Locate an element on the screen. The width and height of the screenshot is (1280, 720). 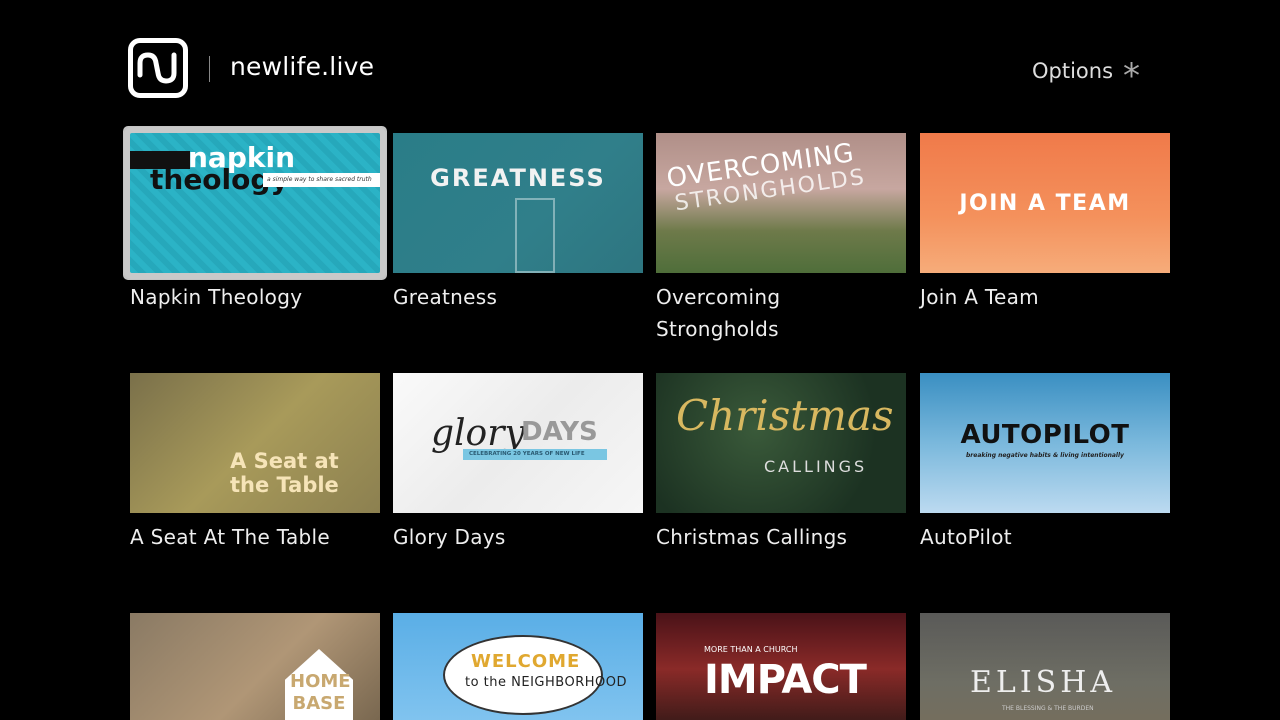
series-thumbnail: MORE THAN A CHURCH IMPACT is located at coordinates (781, 666).